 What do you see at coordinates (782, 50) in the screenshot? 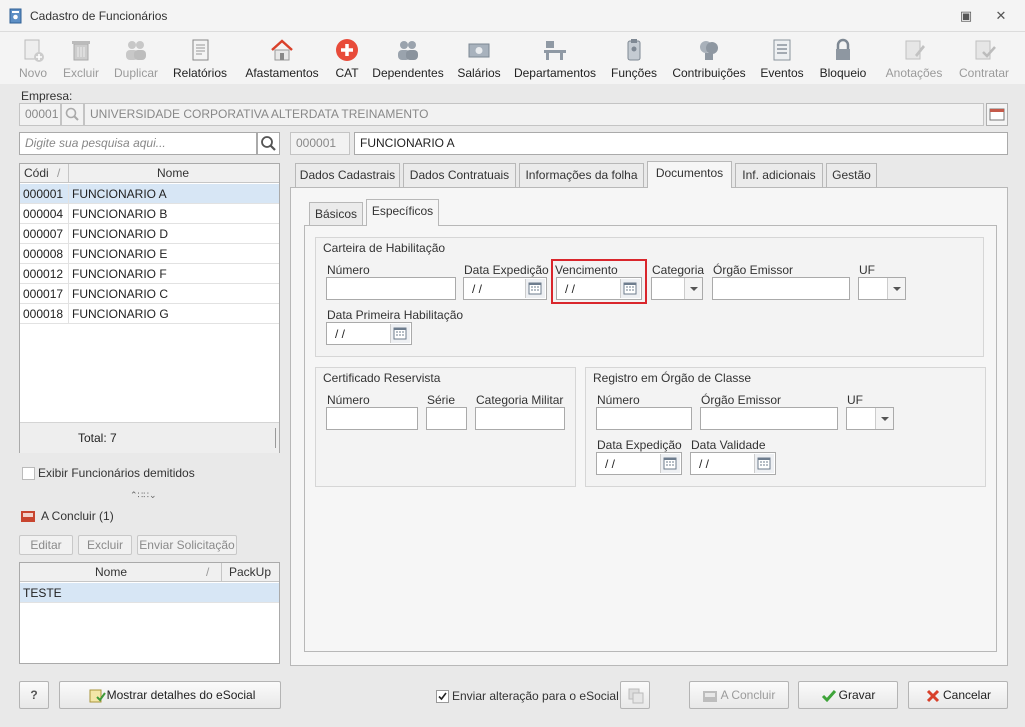
I see `list-icon` at bounding box center [782, 50].